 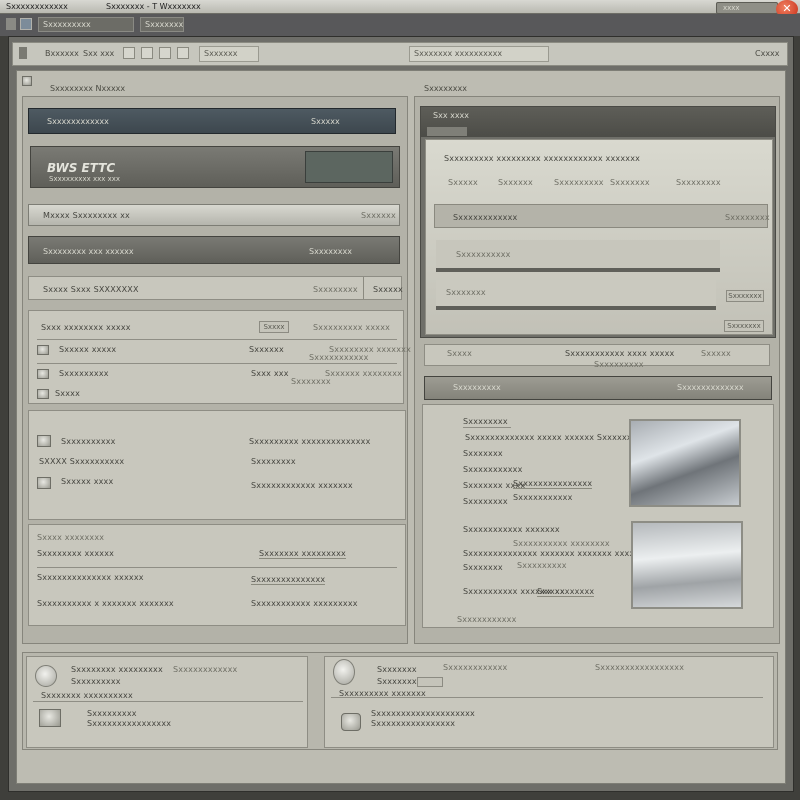 I want to click on tab-row-label: Sxxxx Sxxx SXXXXXXX, so click(x=91, y=289).